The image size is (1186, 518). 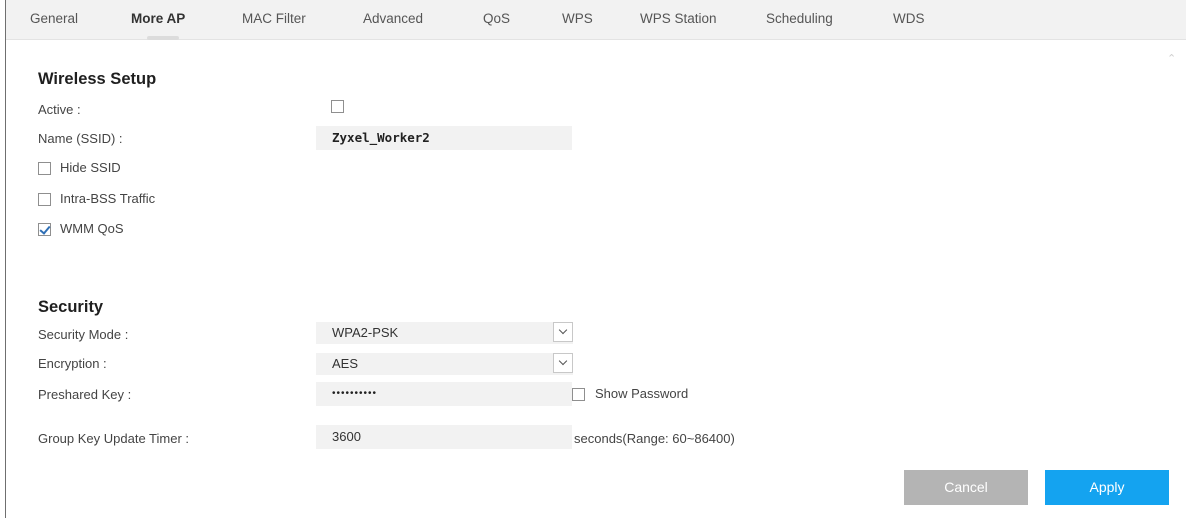 I want to click on tab-general: General, so click(x=54, y=18).